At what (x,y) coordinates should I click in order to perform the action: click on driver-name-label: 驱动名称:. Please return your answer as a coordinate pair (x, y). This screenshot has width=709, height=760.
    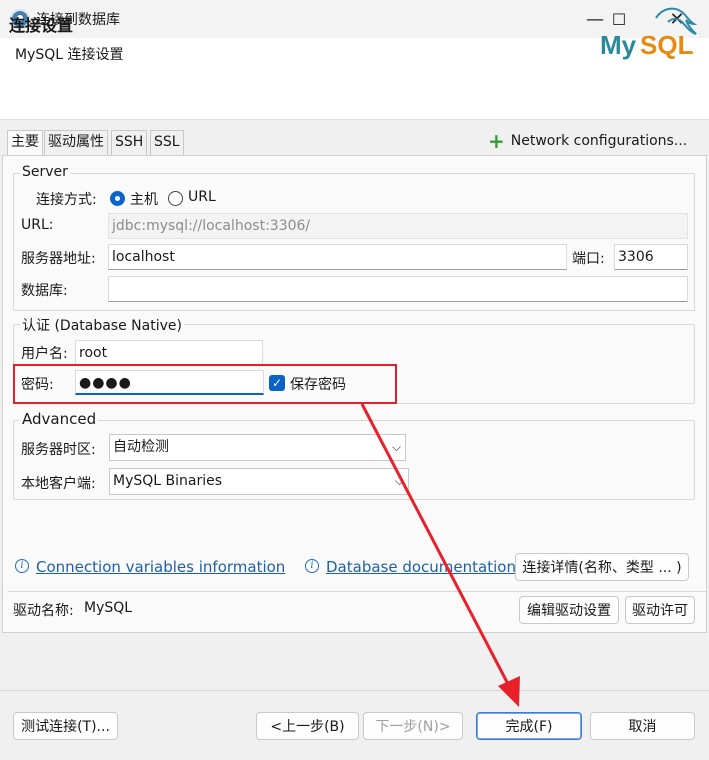
    Looking at the image, I should click on (43, 611).